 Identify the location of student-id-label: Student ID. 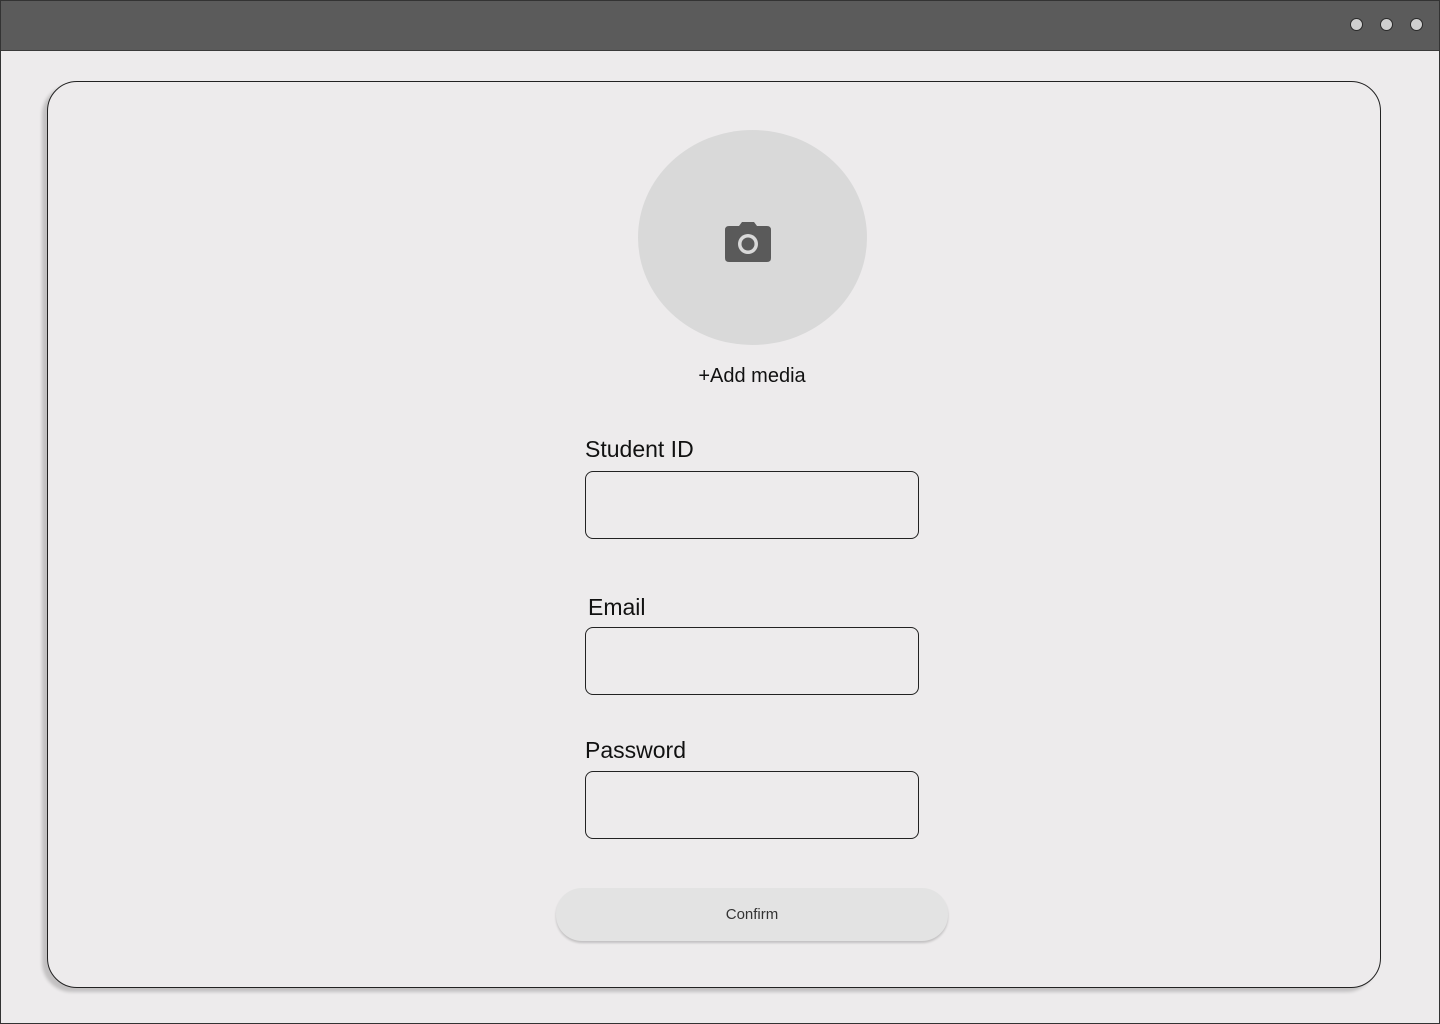
(639, 449).